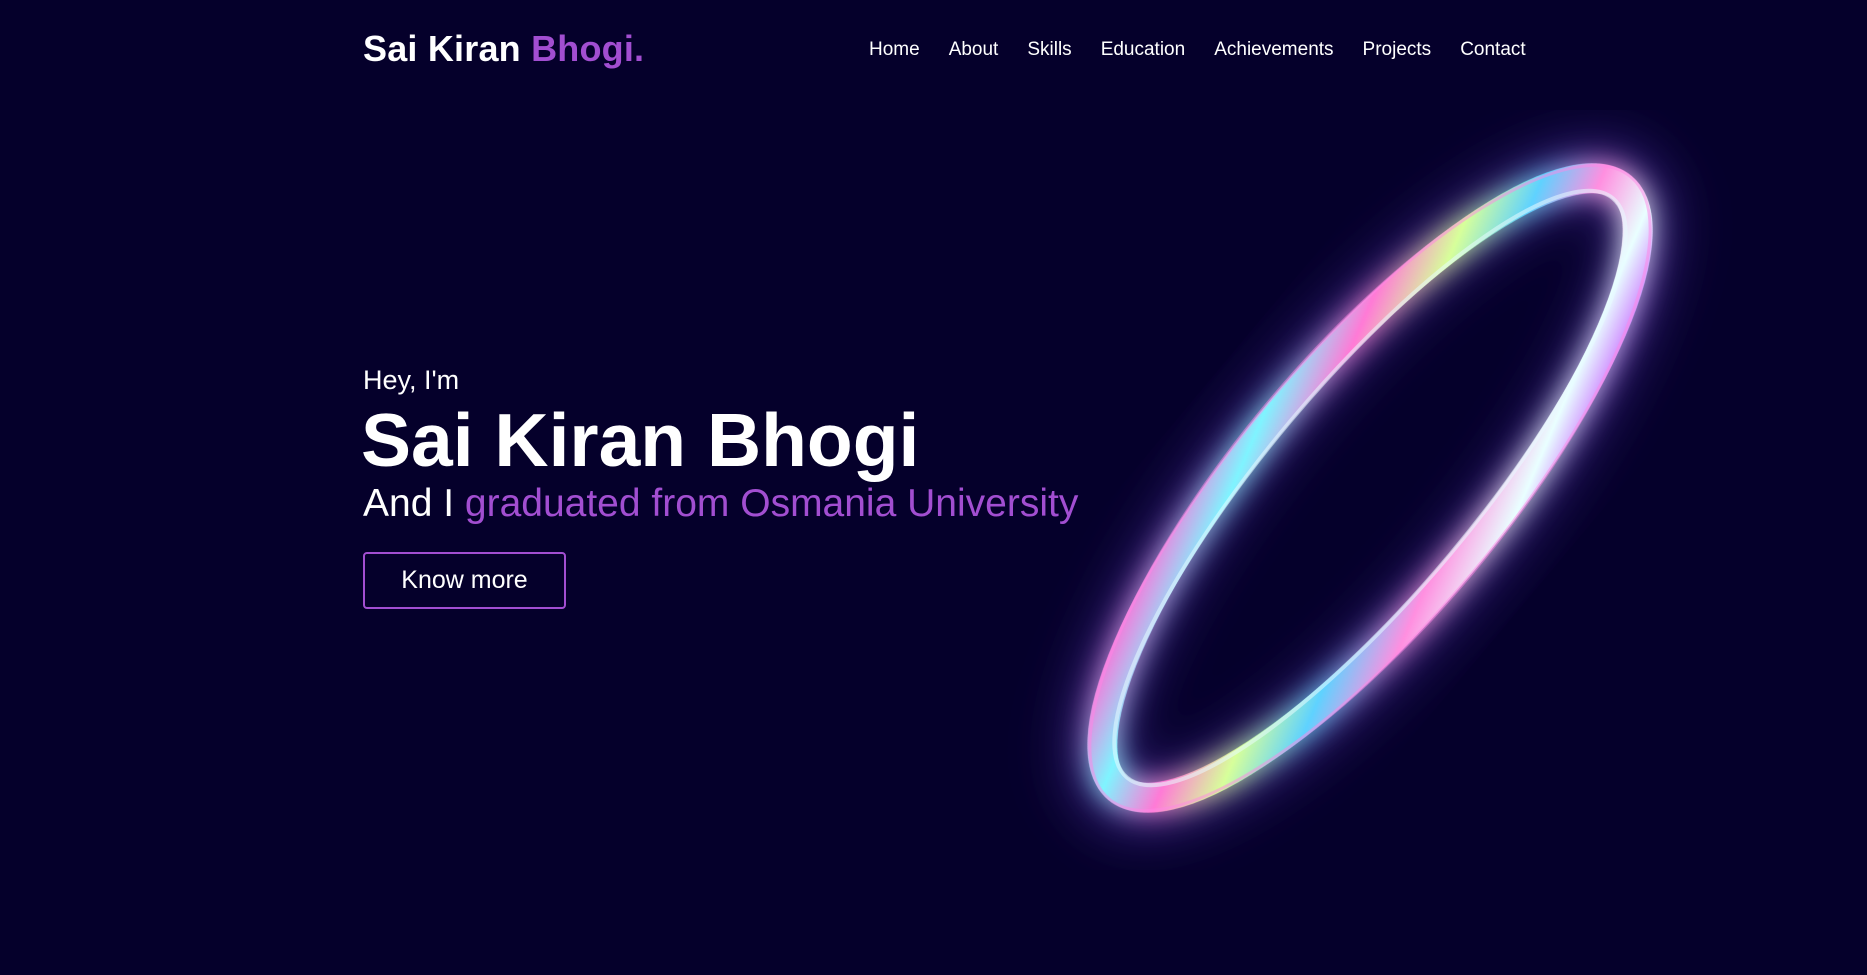  Describe the element at coordinates (894, 50) in the screenshot. I see `nav-home: Home` at that location.